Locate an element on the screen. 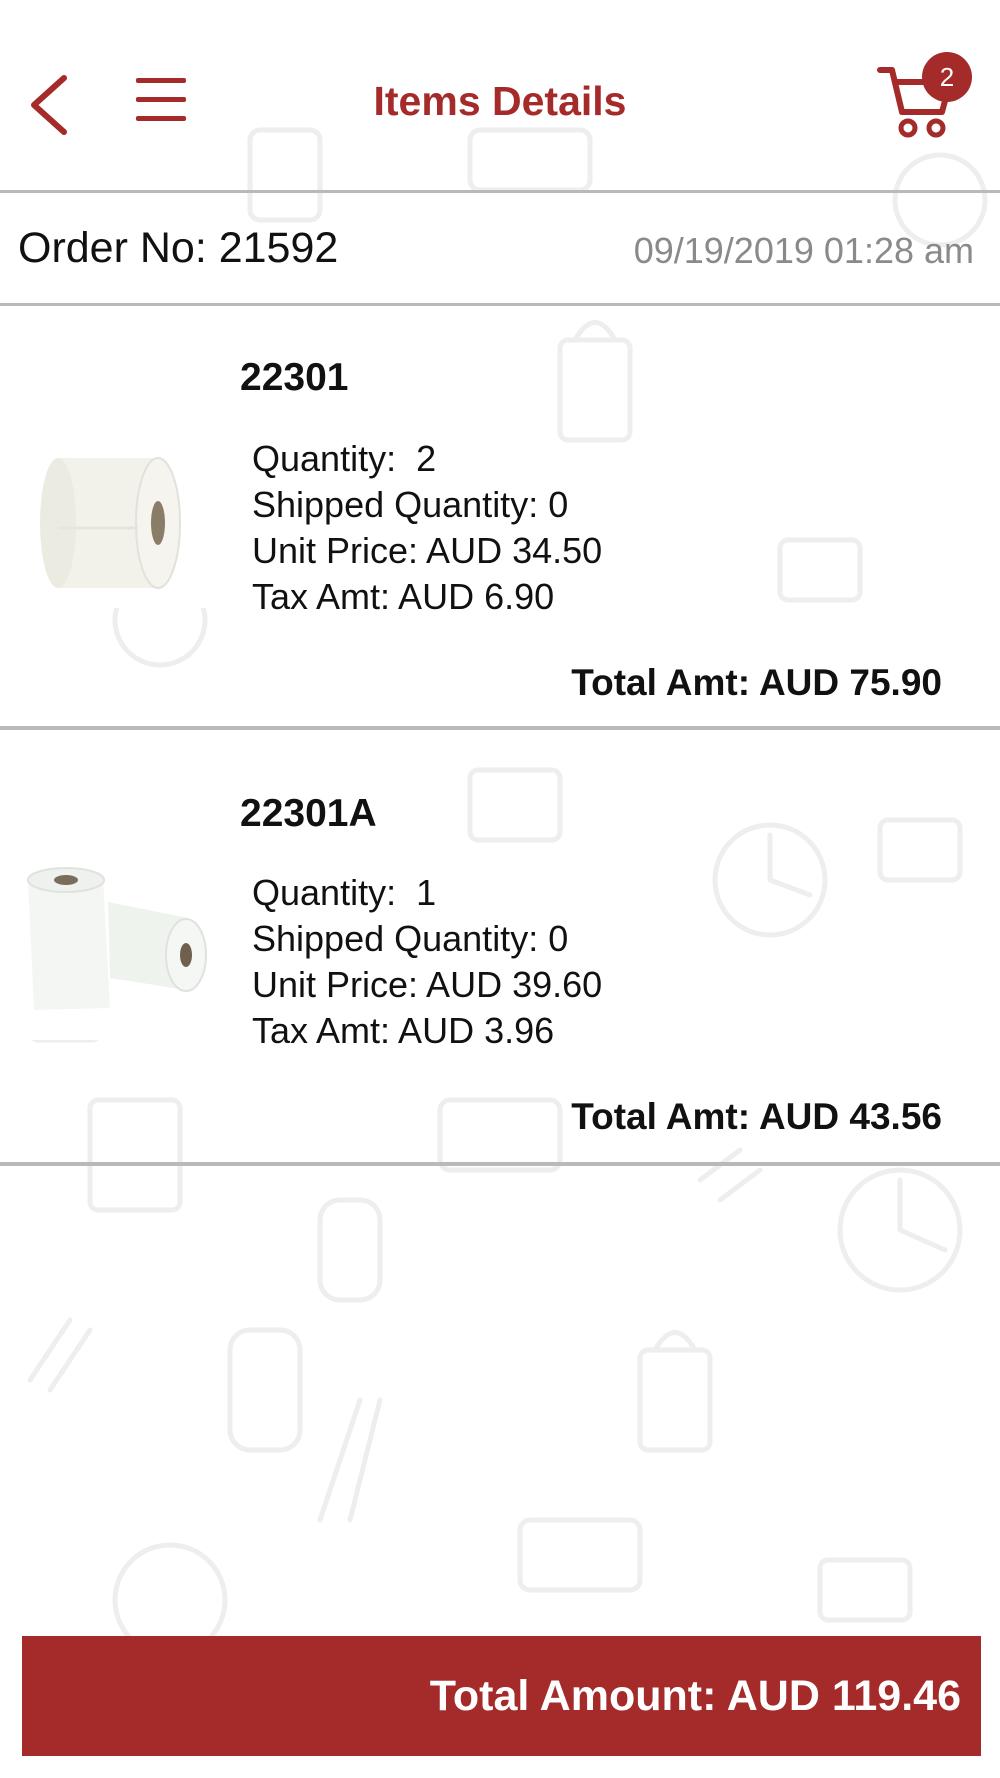 The height and width of the screenshot is (1778, 1000). page-title: Items Details is located at coordinates (500, 101).